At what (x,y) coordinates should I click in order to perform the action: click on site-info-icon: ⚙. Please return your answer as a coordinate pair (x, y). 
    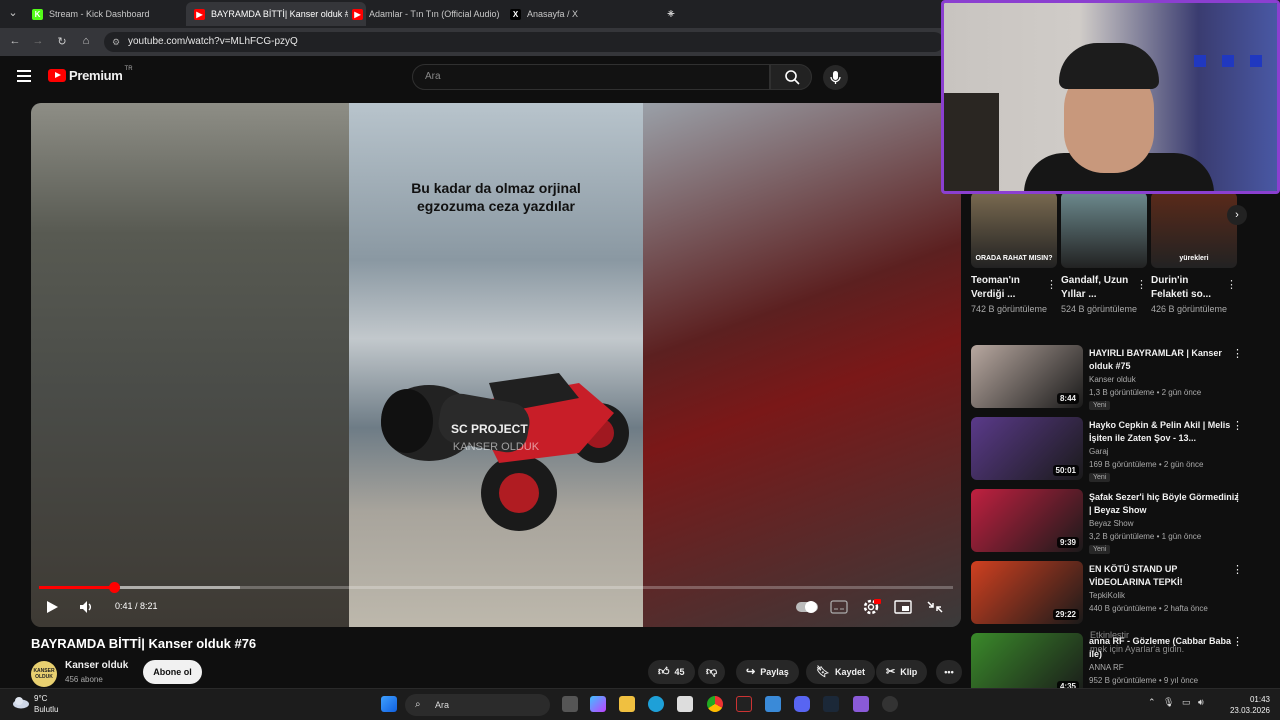
    Looking at the image, I should click on (116, 42).